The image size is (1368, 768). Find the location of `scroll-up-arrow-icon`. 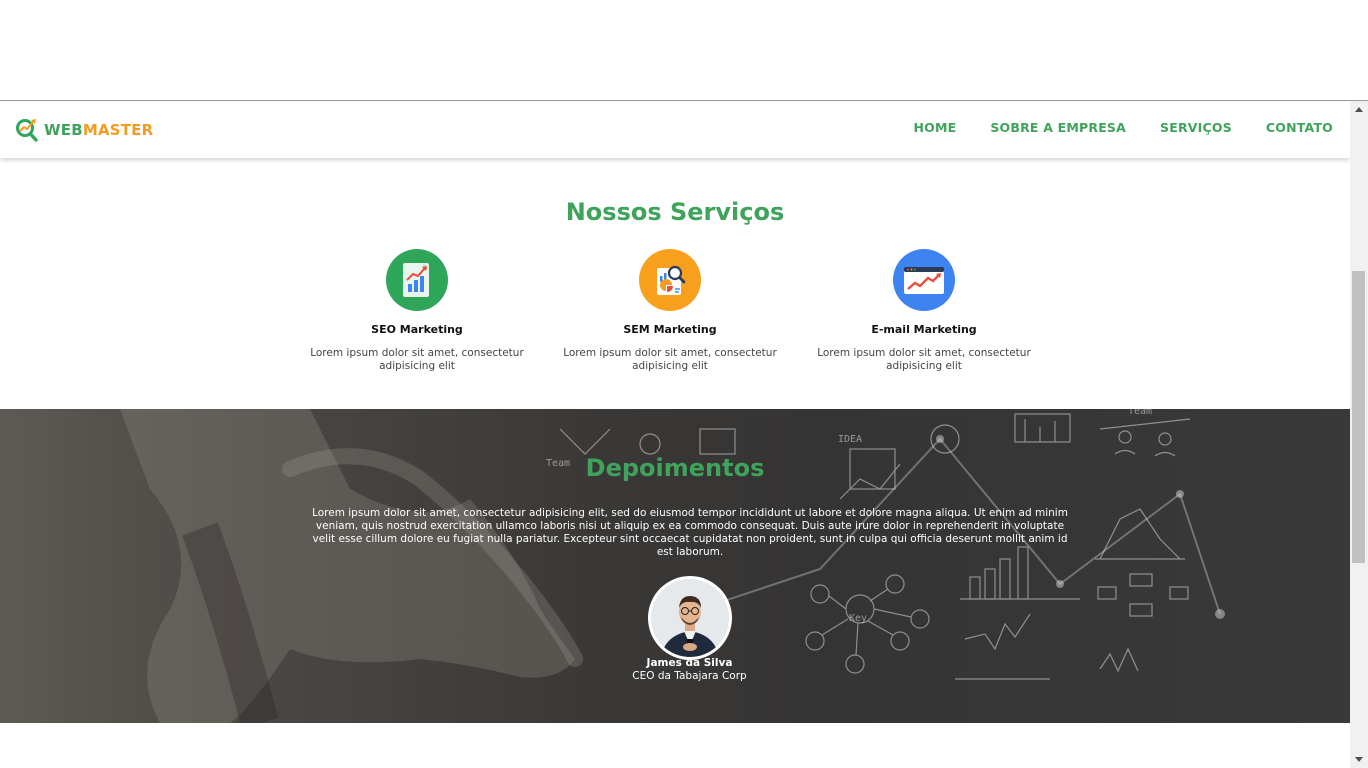

scroll-up-arrow-icon is located at coordinates (1359, 109).